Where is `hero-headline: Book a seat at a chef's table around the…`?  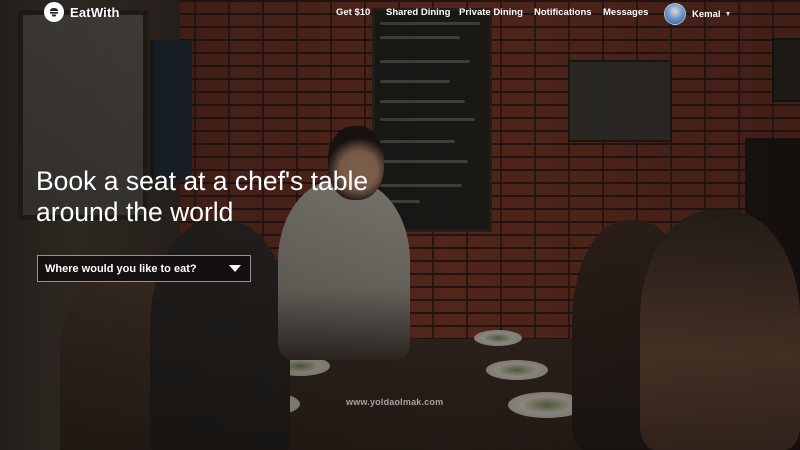
hero-headline: Book a seat at a chef's table around the… is located at coordinates (202, 197).